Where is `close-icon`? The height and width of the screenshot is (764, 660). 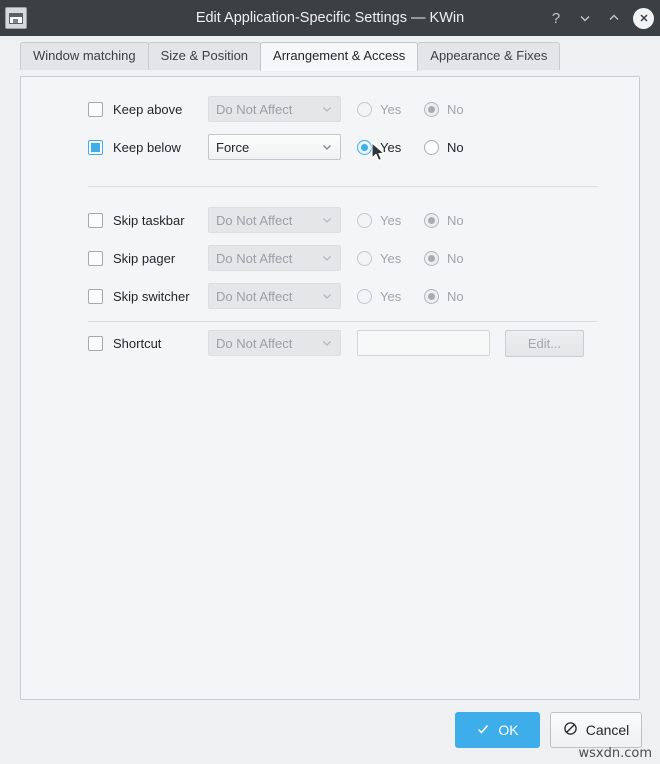 close-icon is located at coordinates (643, 18).